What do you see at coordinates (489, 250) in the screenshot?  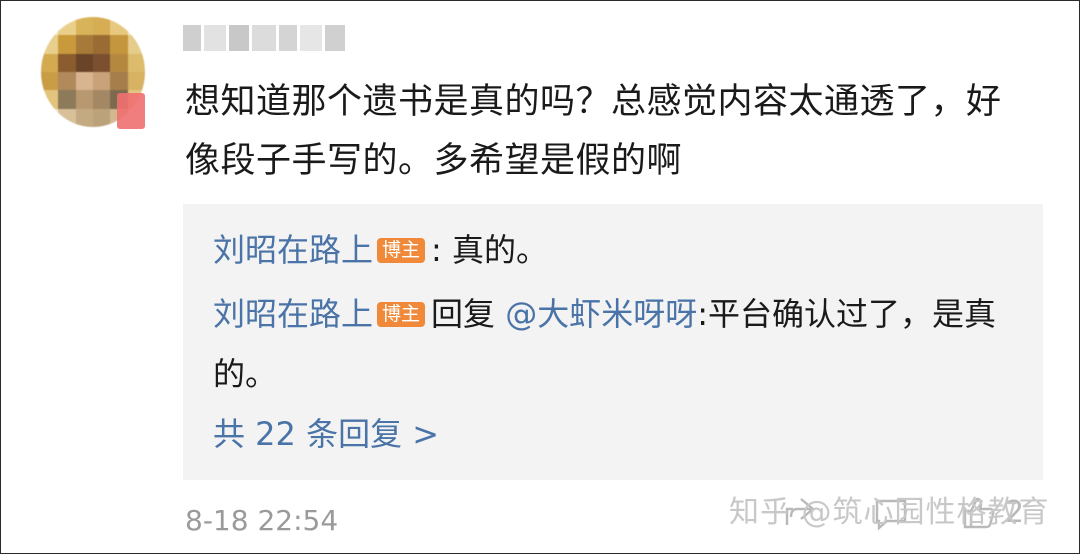 I see `reply-text: : 真的。` at bounding box center [489, 250].